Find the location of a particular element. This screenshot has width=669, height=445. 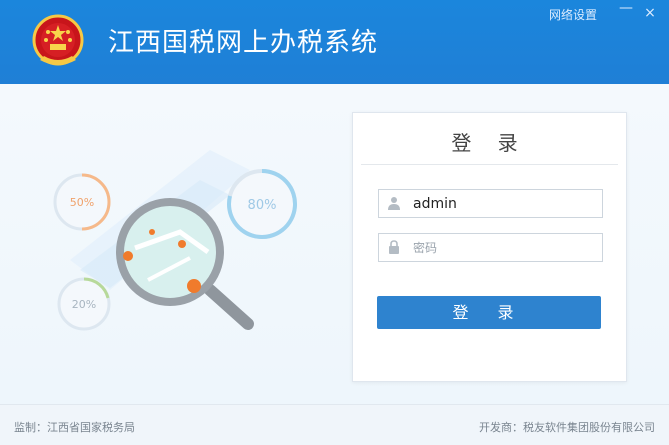

username-field is located at coordinates (490, 203).